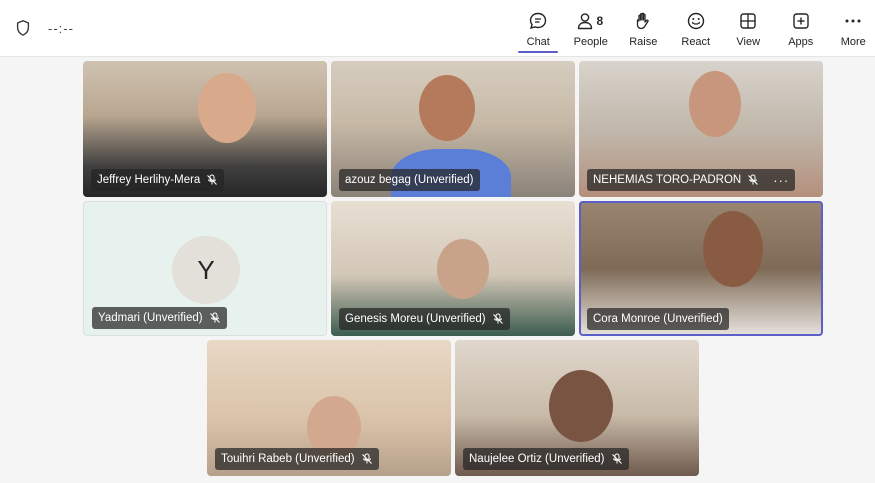  Describe the element at coordinates (584, 21) in the screenshot. I see `people-icon` at that location.